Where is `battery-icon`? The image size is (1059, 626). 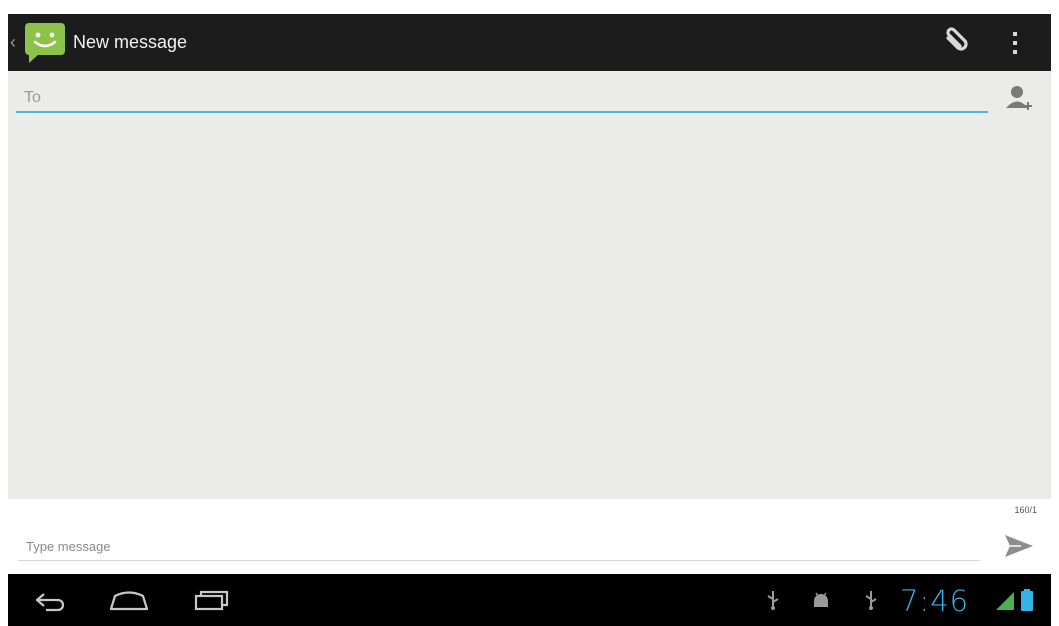 battery-icon is located at coordinates (1027, 600).